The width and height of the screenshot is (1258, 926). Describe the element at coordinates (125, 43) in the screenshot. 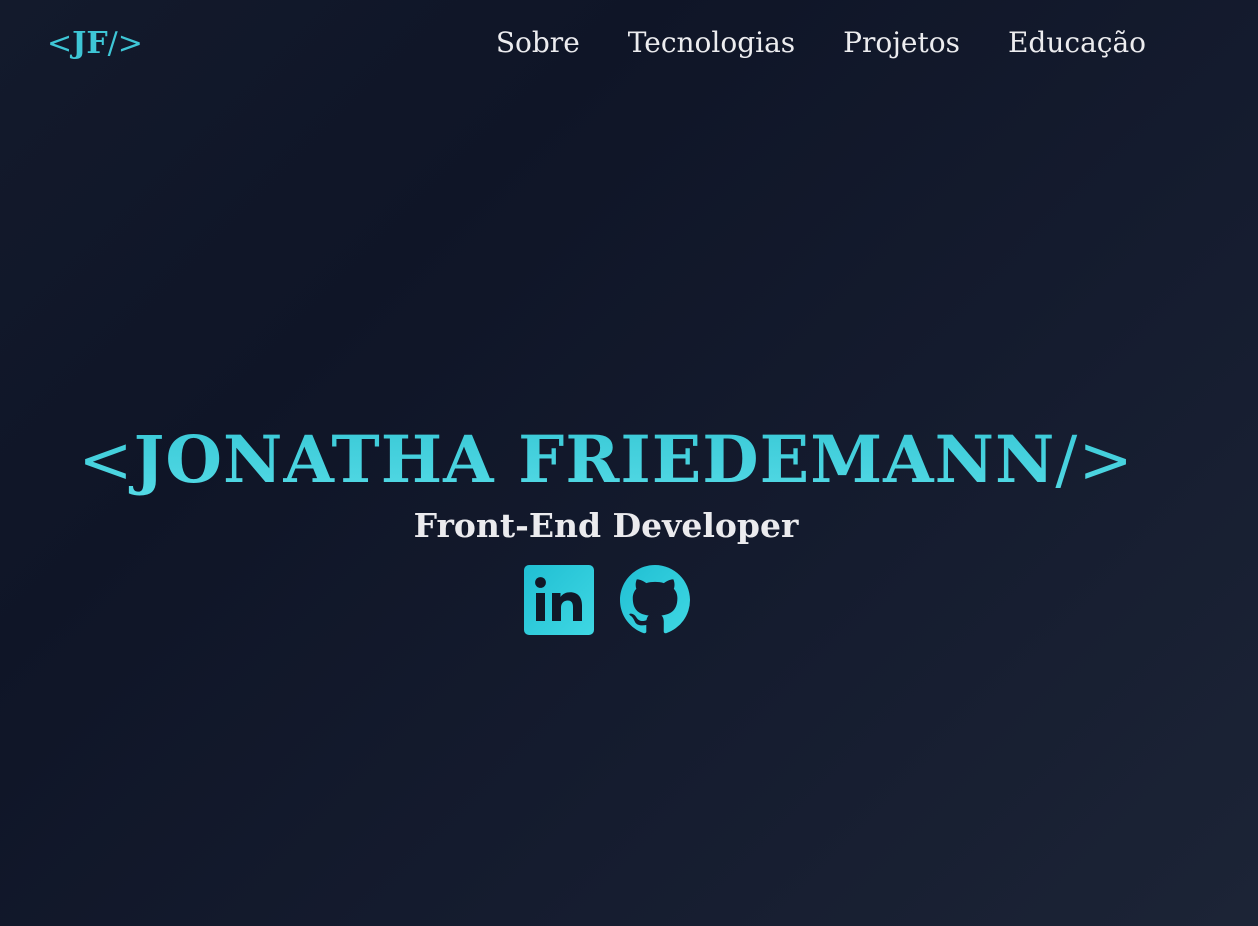

I see `logo-close-bracket: />` at that location.